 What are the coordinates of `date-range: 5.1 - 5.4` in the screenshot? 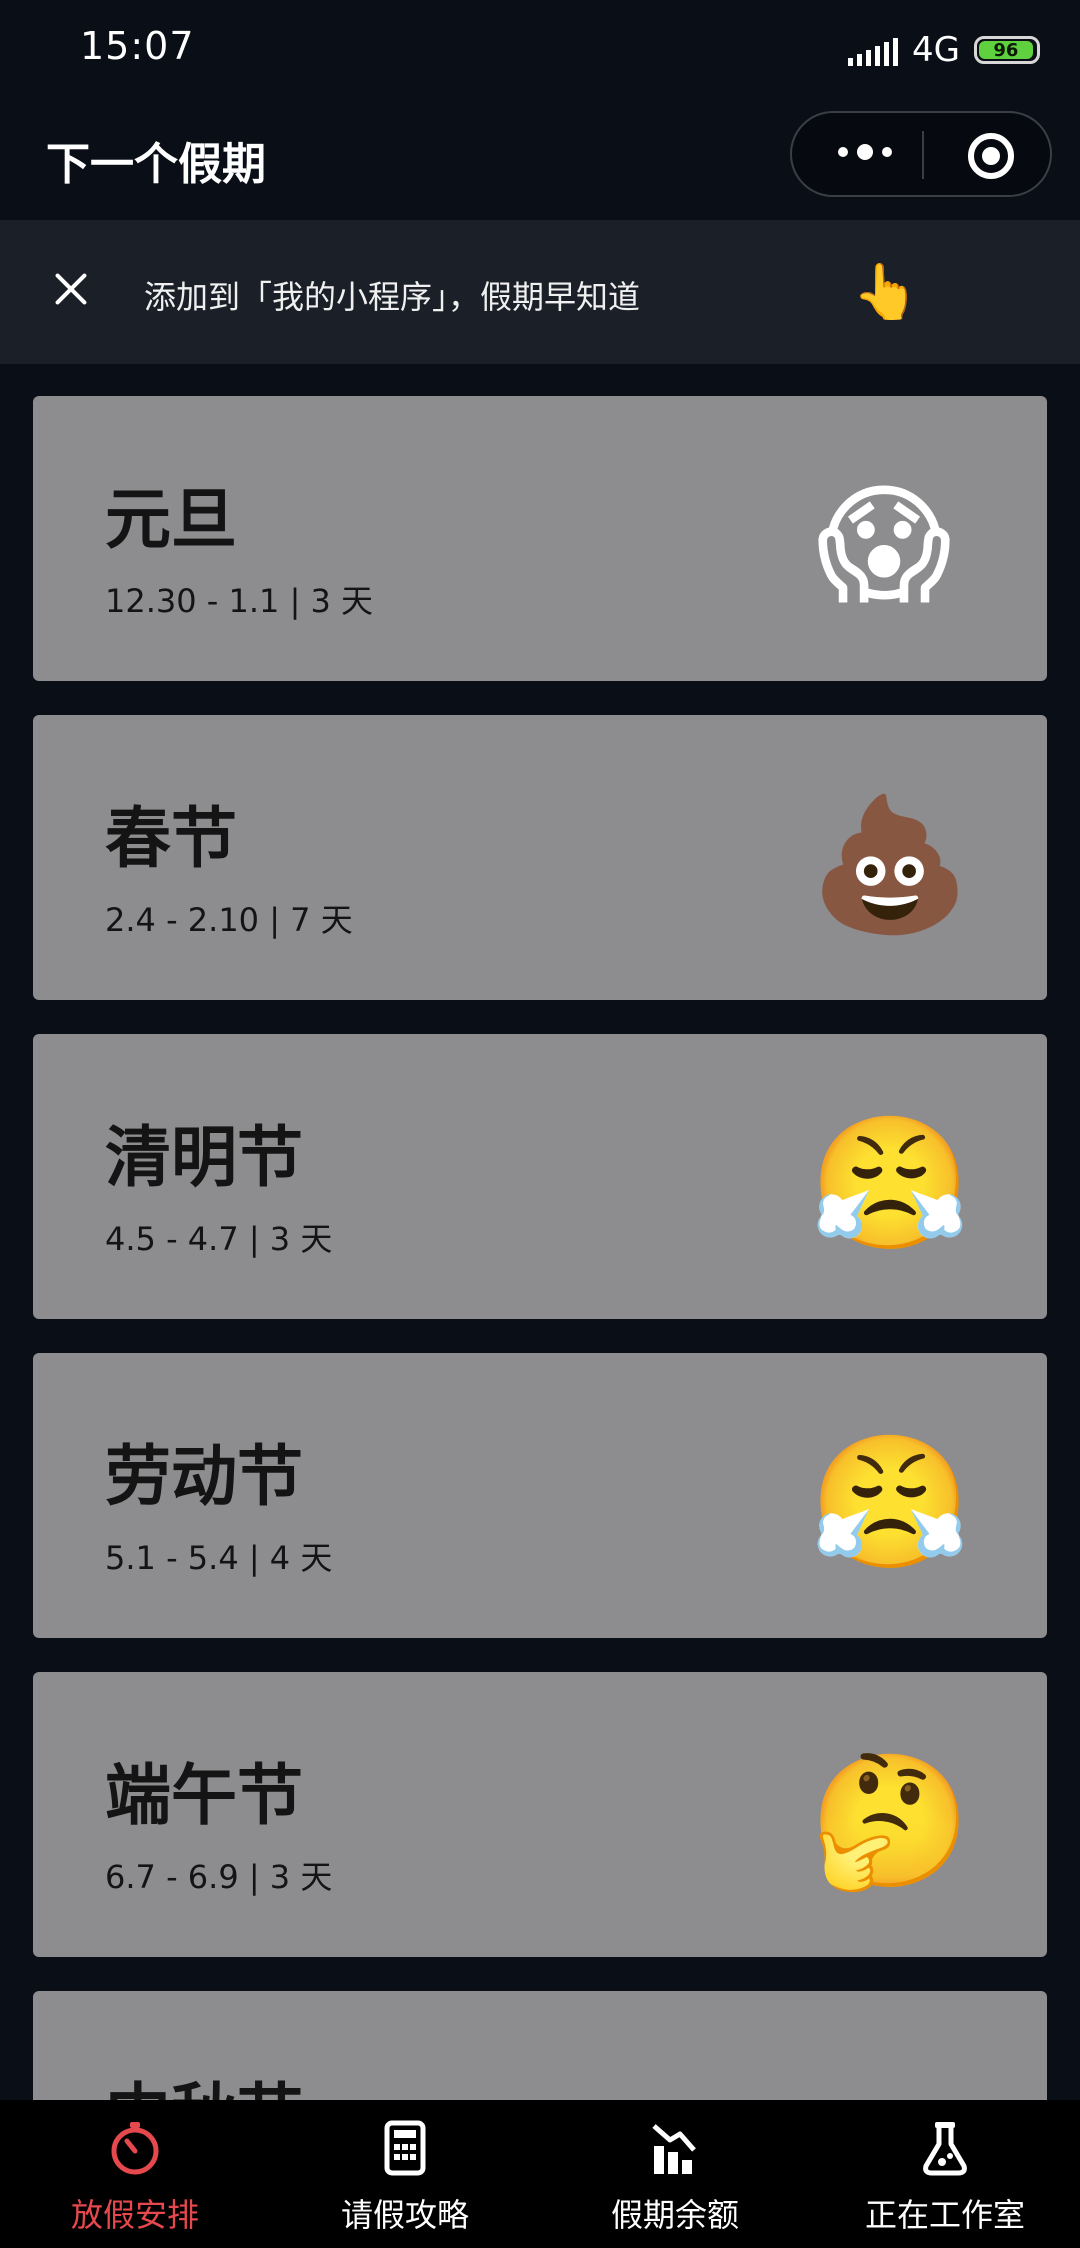 It's located at (172, 1558).